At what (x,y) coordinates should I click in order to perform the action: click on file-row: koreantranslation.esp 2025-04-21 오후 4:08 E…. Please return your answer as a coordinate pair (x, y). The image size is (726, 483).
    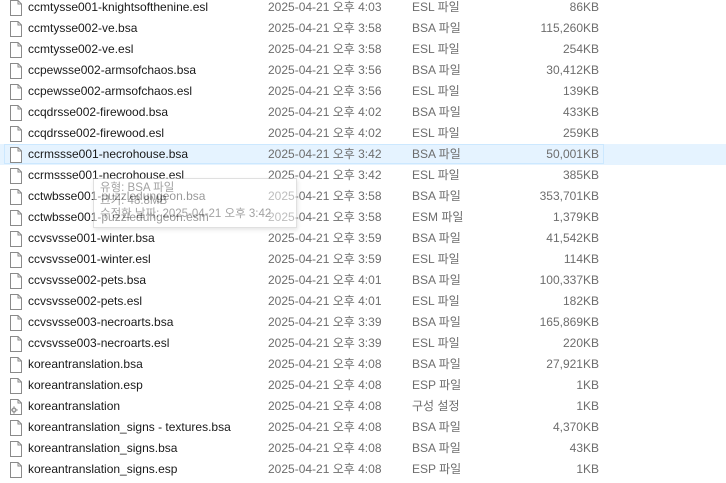
    Looking at the image, I should click on (363, 385).